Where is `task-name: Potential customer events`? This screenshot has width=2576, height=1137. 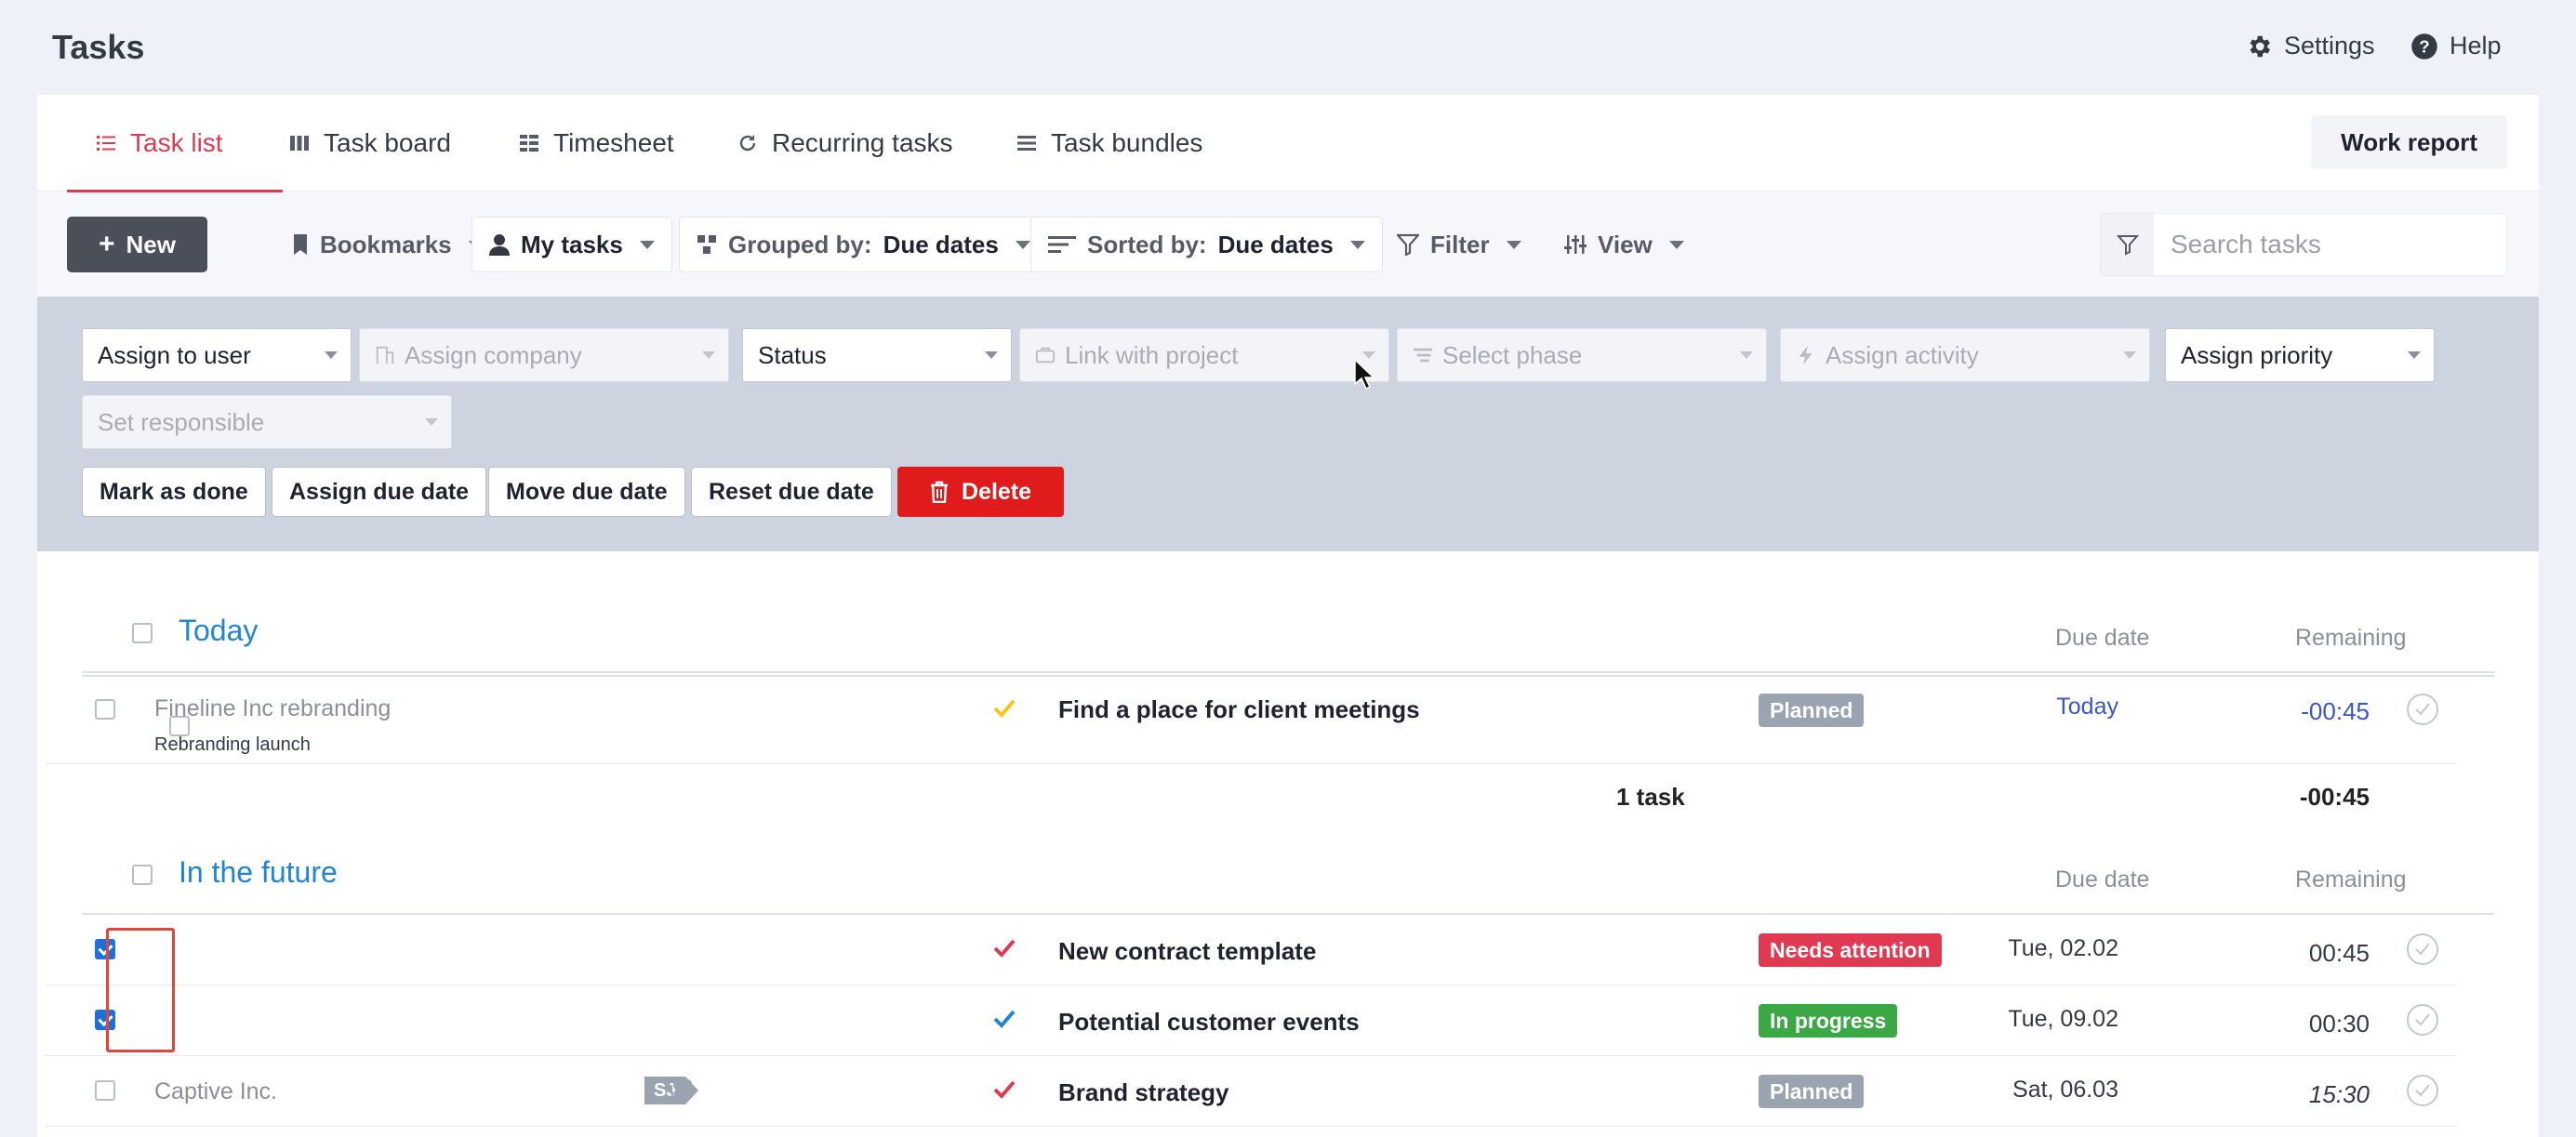
task-name: Potential customer events is located at coordinates (1209, 1023).